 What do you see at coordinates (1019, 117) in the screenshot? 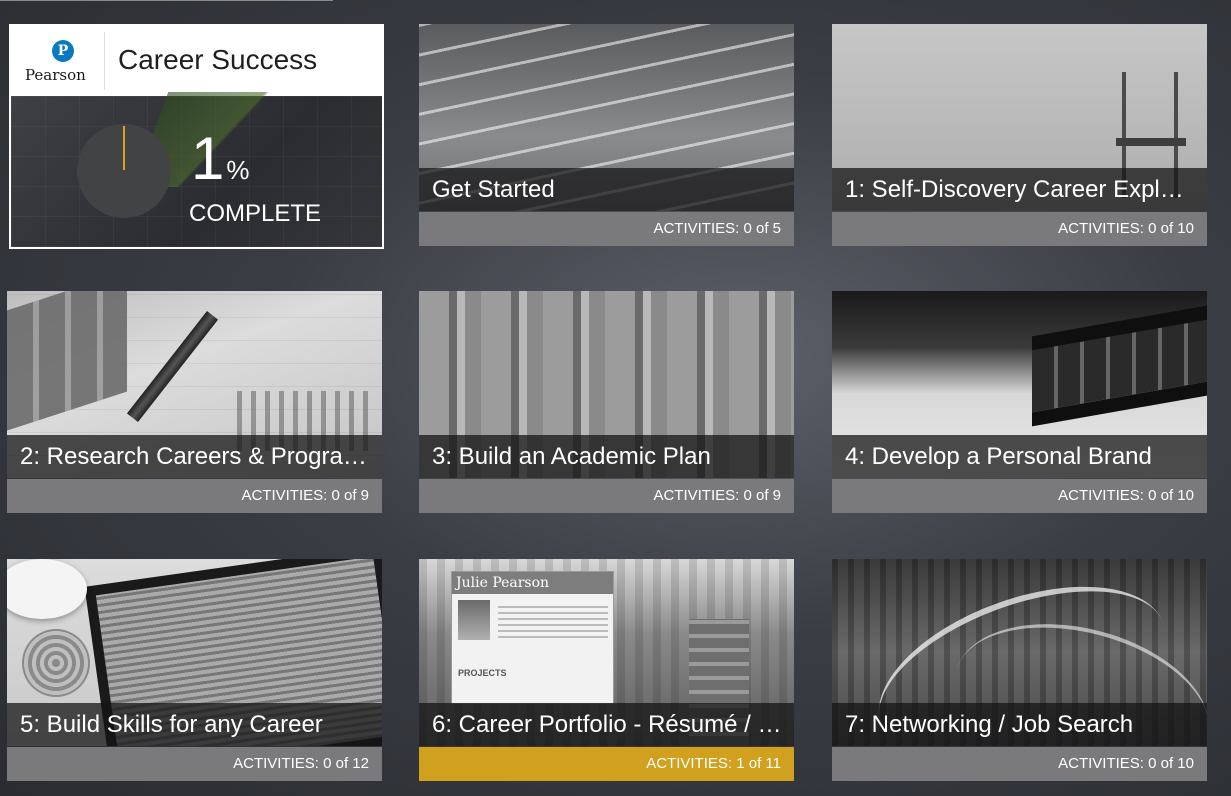
I see `module-image-empty-chair: 1: Self-Discovery Career Exploration` at bounding box center [1019, 117].